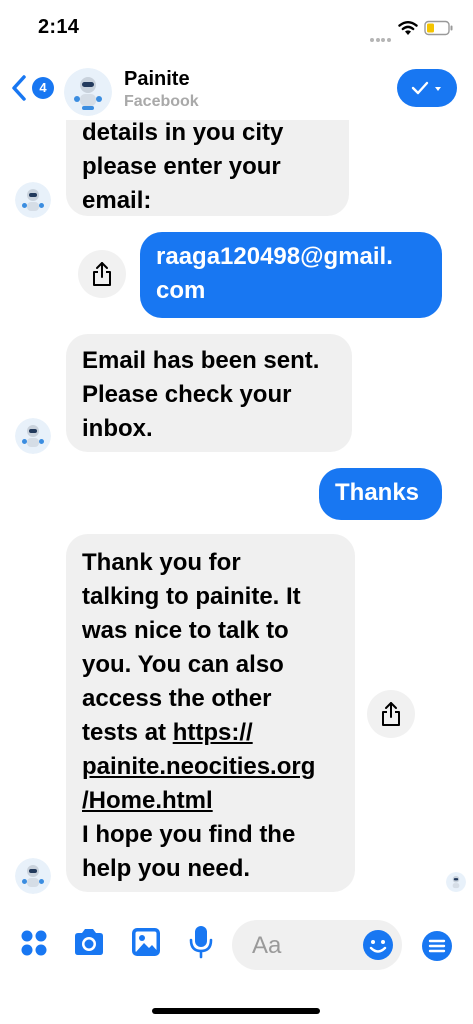 This screenshot has height=1024, width=473. Describe the element at coordinates (274, 256) in the screenshot. I see `message-line: raaga120498@gmail.` at that location.